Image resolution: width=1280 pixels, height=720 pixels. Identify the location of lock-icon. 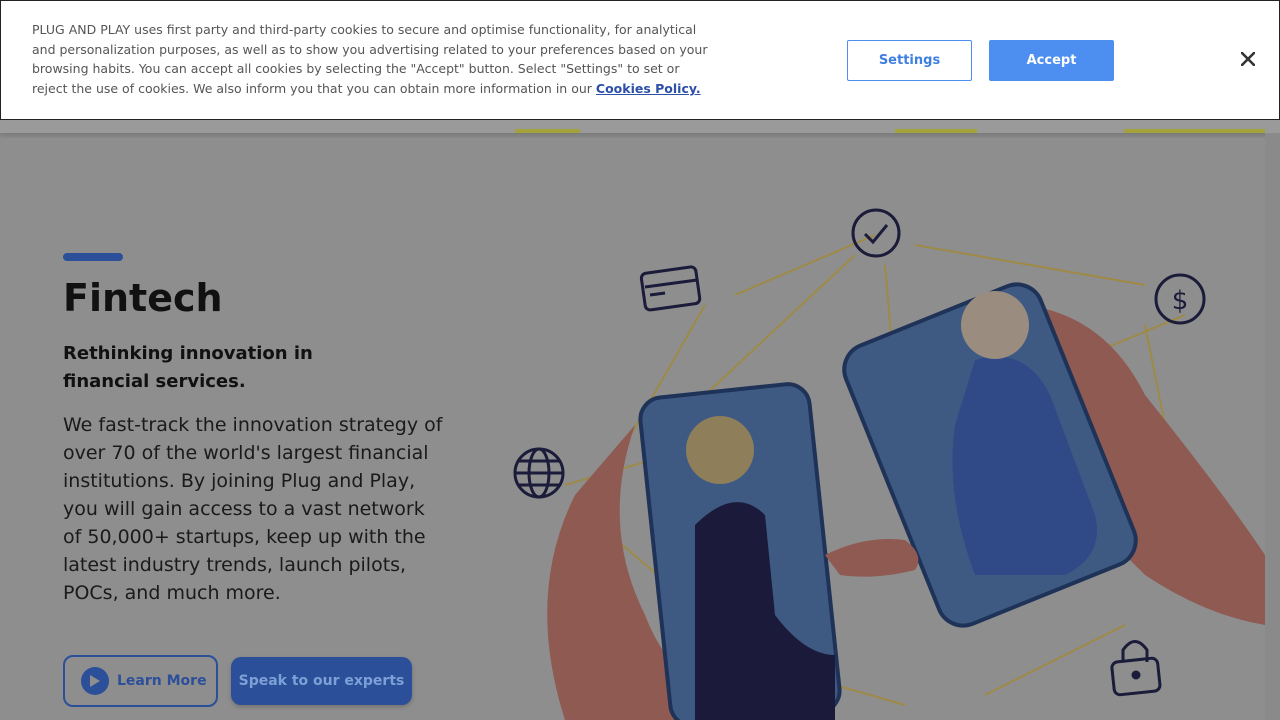
(1136, 668).